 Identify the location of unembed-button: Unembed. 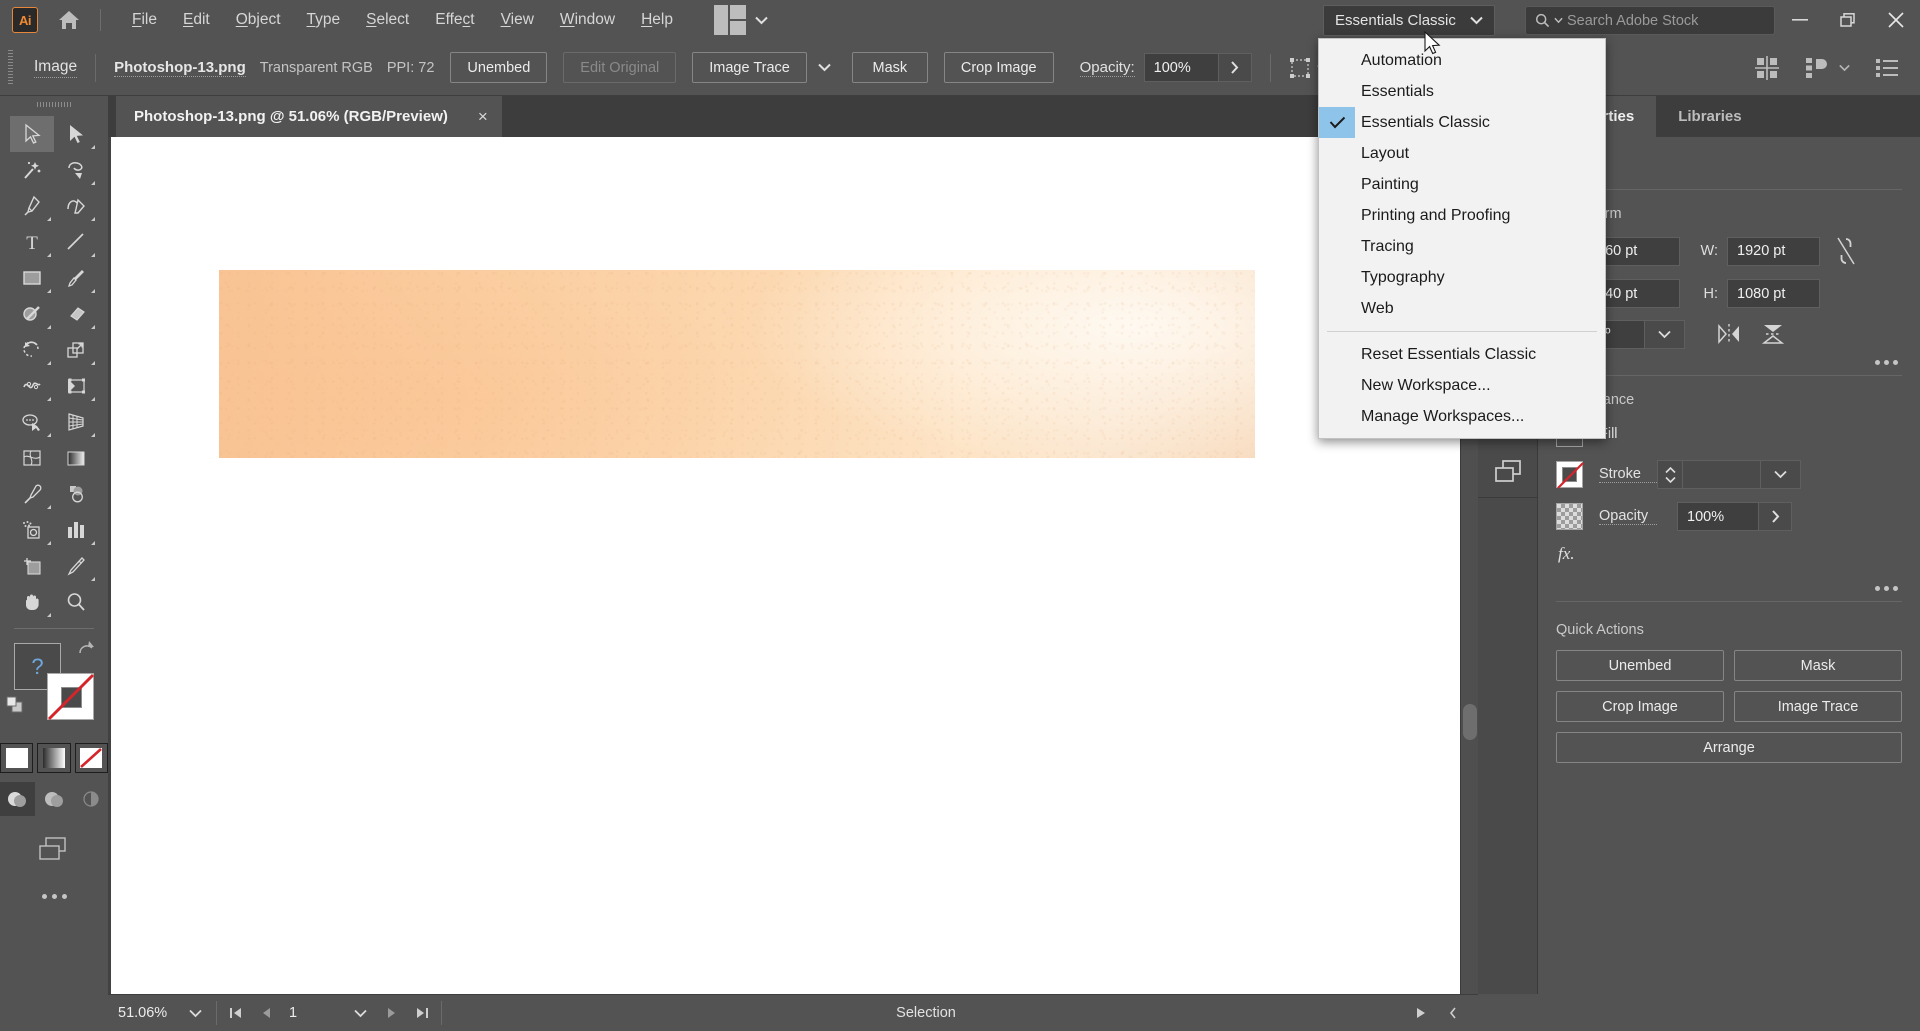
(499, 67).